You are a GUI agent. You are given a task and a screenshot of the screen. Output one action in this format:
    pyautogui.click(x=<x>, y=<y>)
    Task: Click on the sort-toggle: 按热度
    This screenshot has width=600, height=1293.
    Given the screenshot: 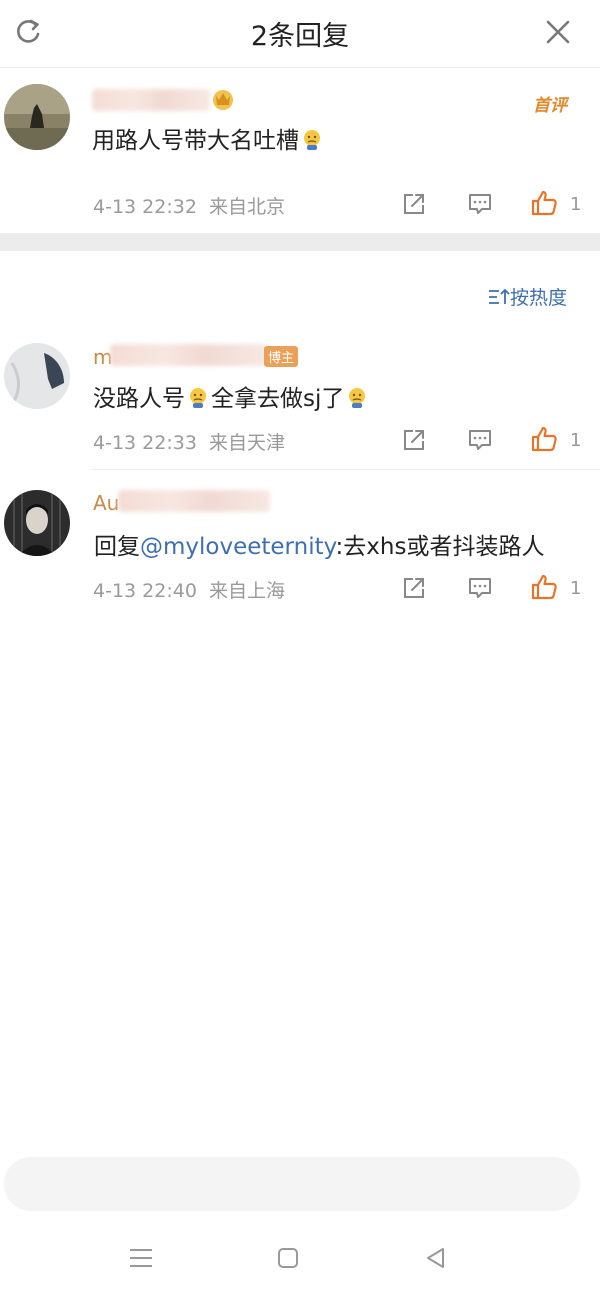 What is the action you would take?
    pyautogui.click(x=527, y=296)
    